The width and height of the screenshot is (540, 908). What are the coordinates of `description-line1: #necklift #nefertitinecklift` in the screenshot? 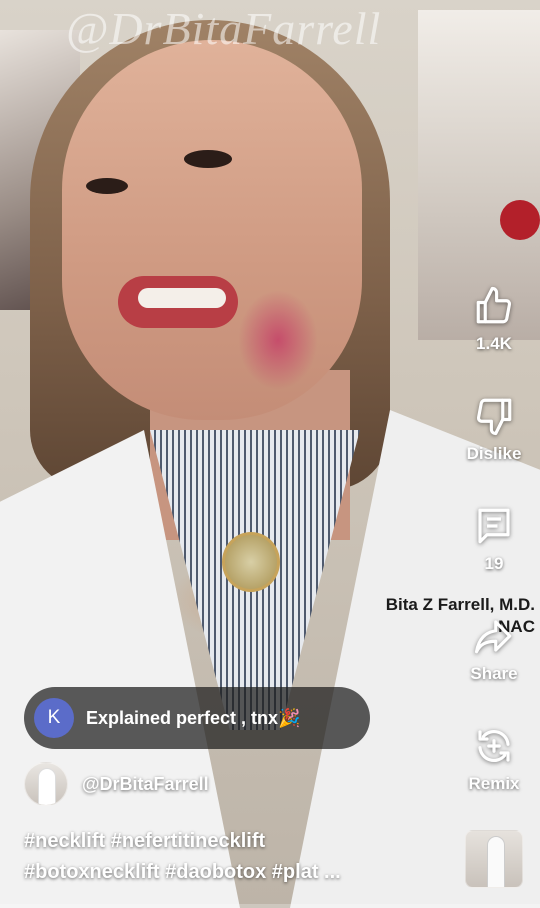 It's located at (145, 841).